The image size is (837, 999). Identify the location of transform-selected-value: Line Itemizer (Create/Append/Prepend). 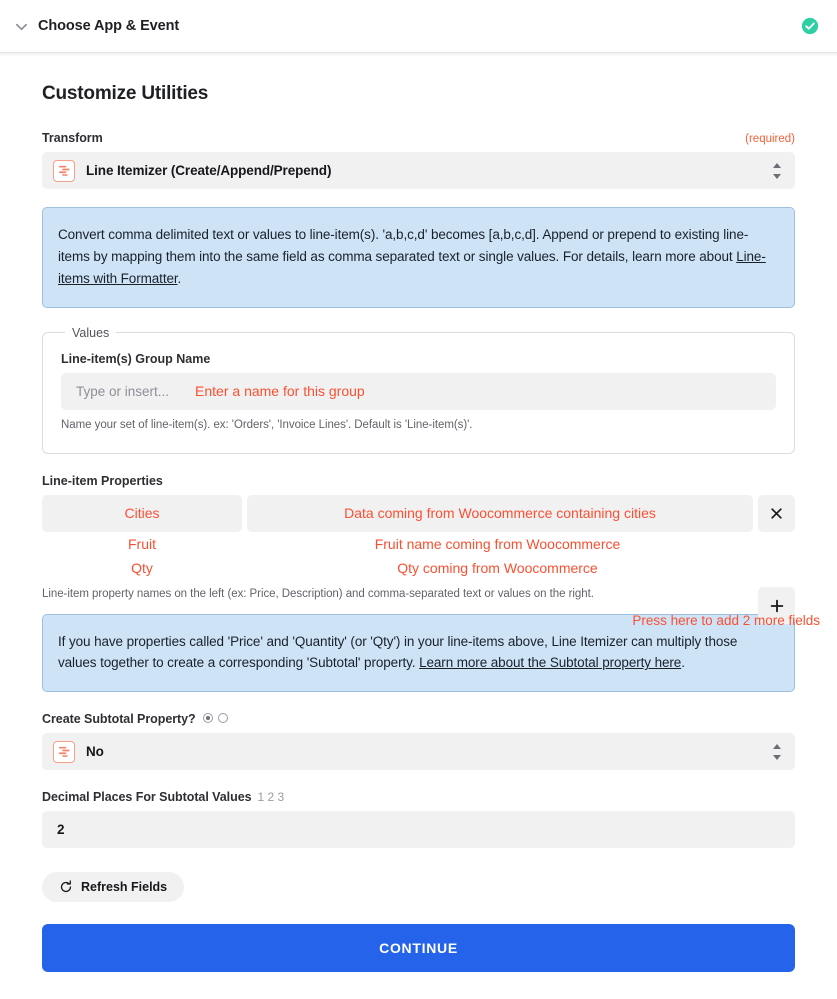
(209, 170).